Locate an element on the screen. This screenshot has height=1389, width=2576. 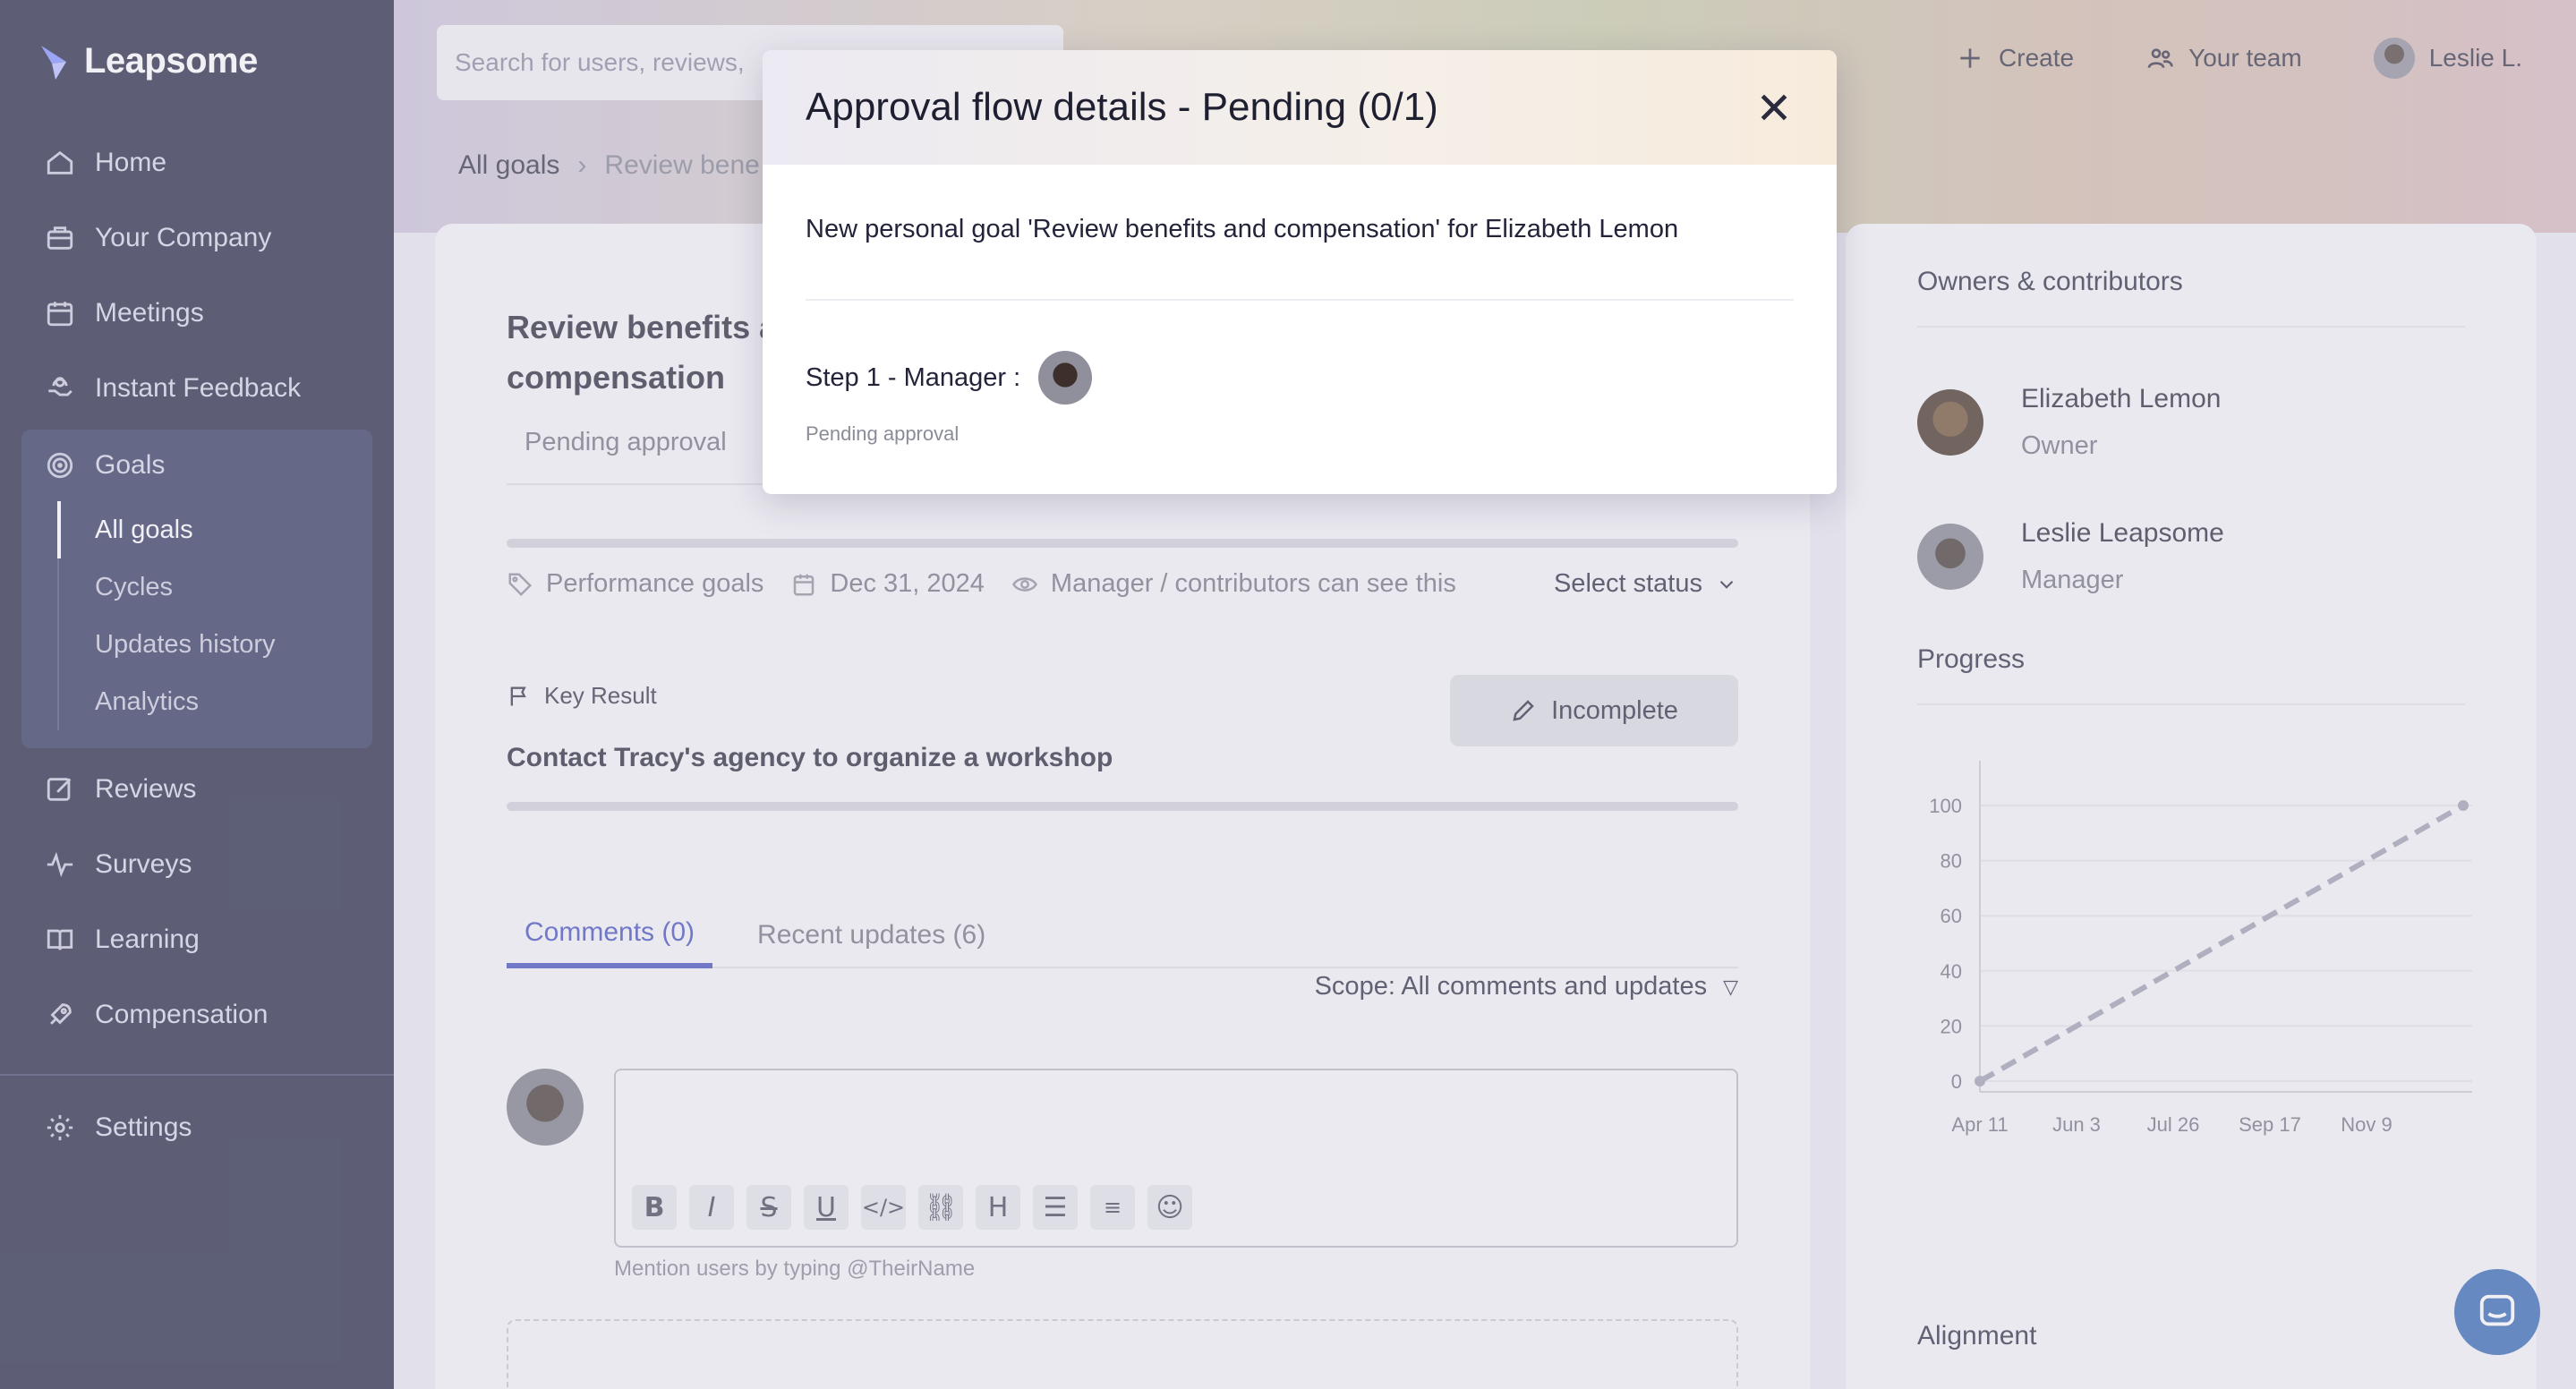
modal-title: Approval flow details - Pending (0/1) is located at coordinates (1122, 107).